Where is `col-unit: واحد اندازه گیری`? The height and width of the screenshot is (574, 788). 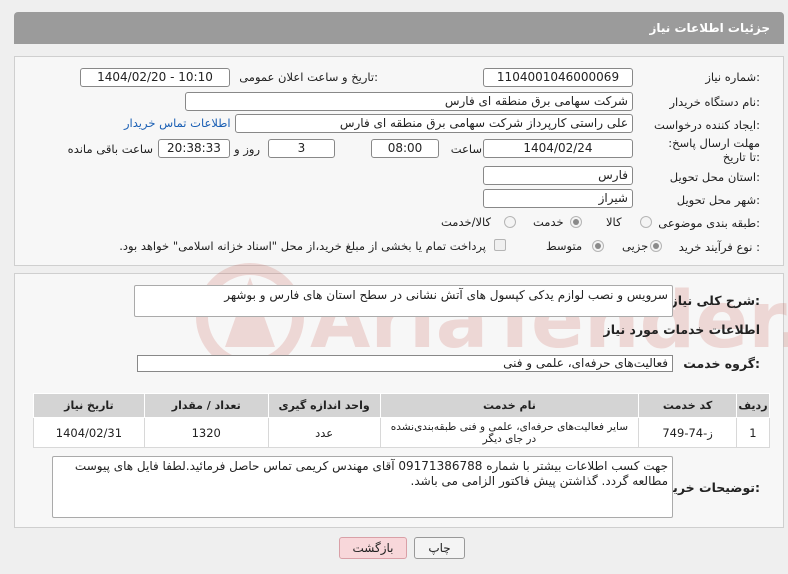
col-unit: واحد اندازه گیری is located at coordinates (324, 405).